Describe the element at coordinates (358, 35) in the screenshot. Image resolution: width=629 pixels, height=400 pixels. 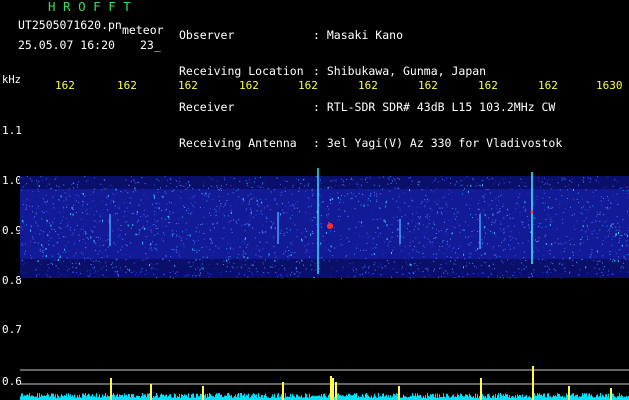
I see `info-value-observer: : Masaki Kano` at that location.